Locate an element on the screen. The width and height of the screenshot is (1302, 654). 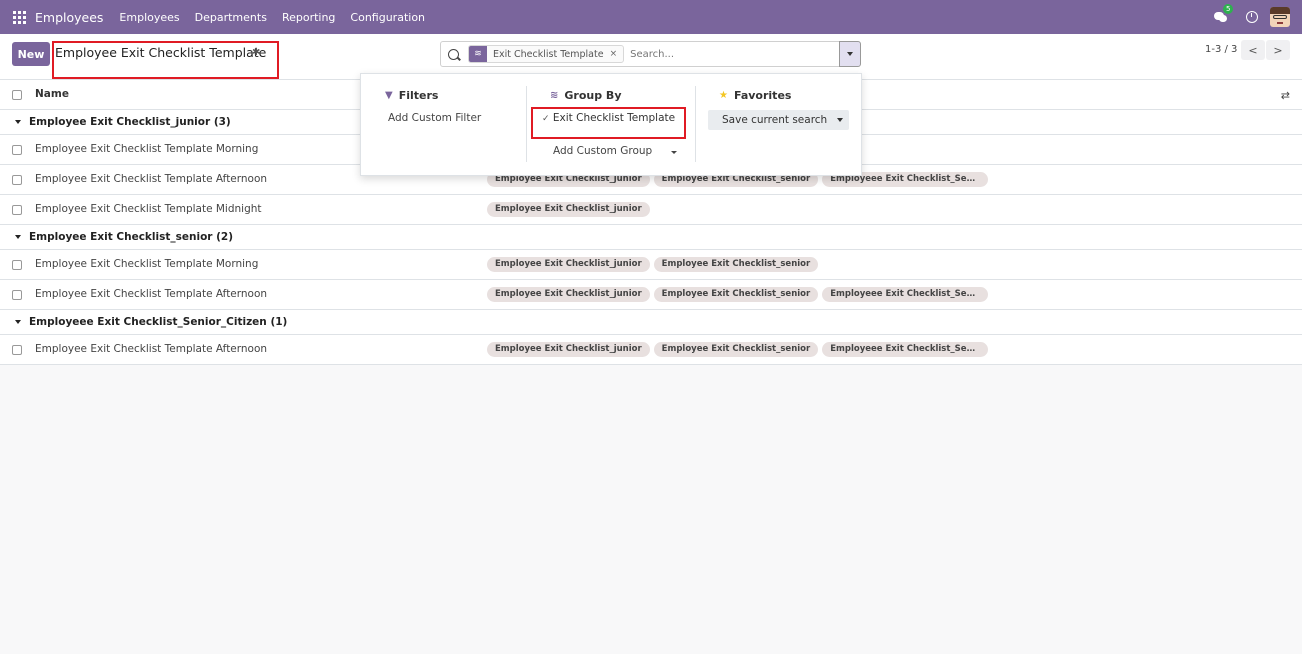
gear-icon: ✱ is located at coordinates (256, 52).